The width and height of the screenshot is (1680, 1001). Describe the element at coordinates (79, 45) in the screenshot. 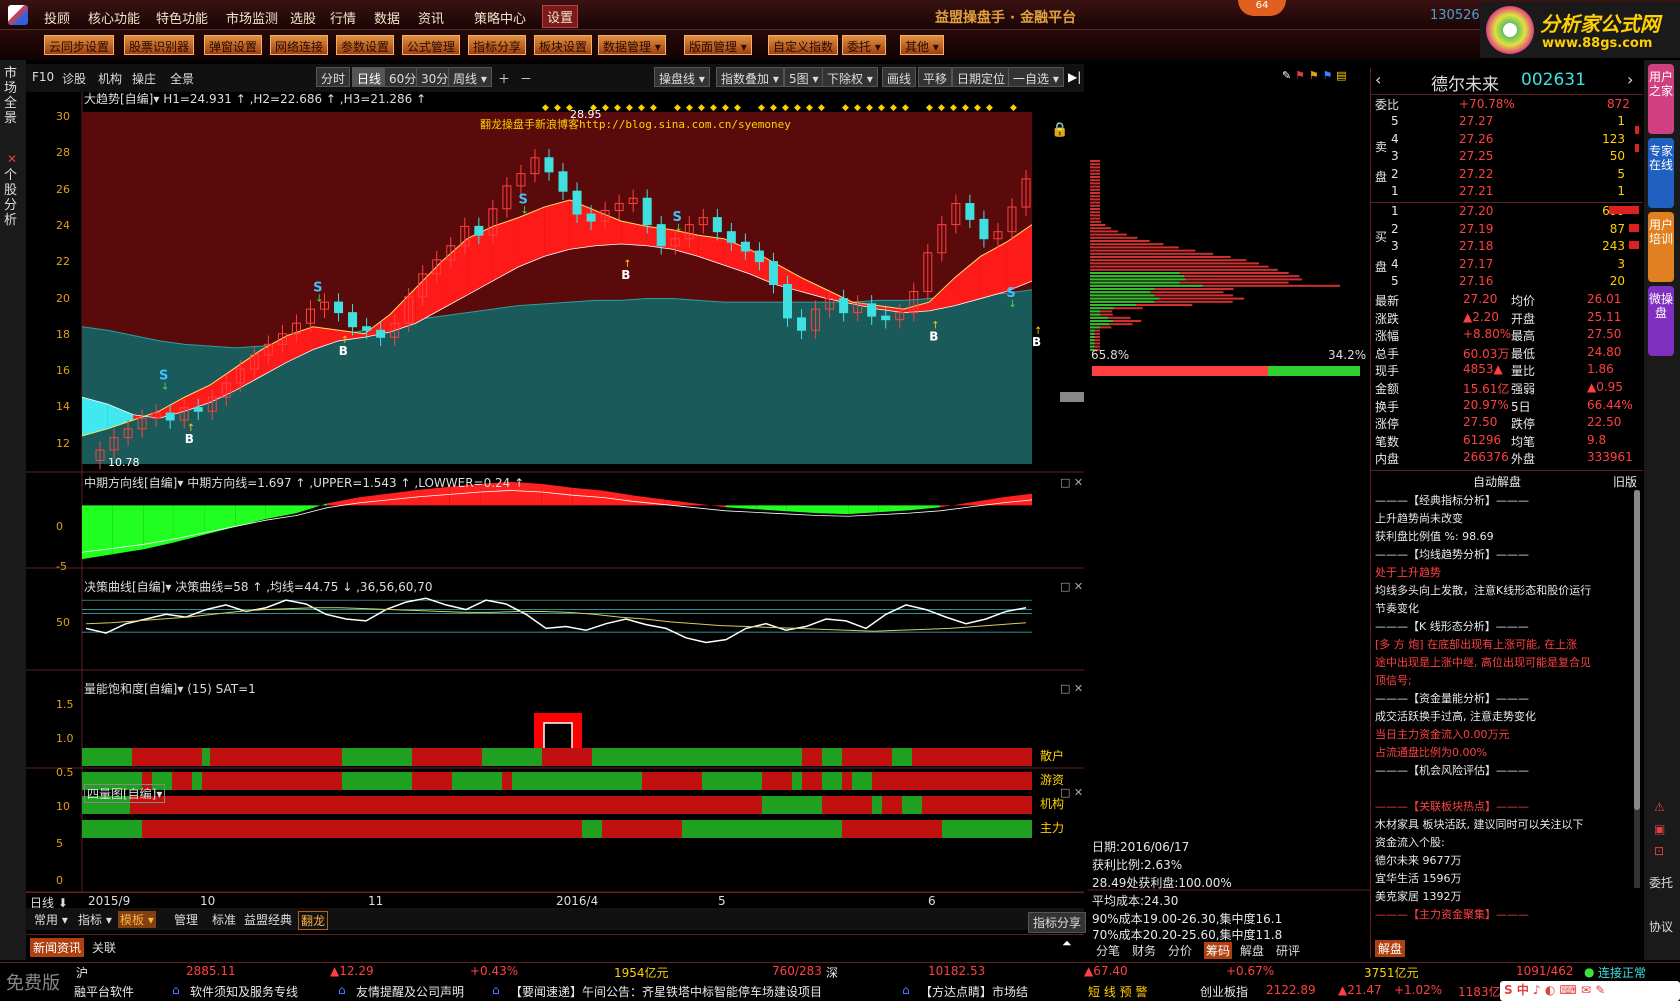

I see `toolbar-button-0: 云同步设置` at that location.